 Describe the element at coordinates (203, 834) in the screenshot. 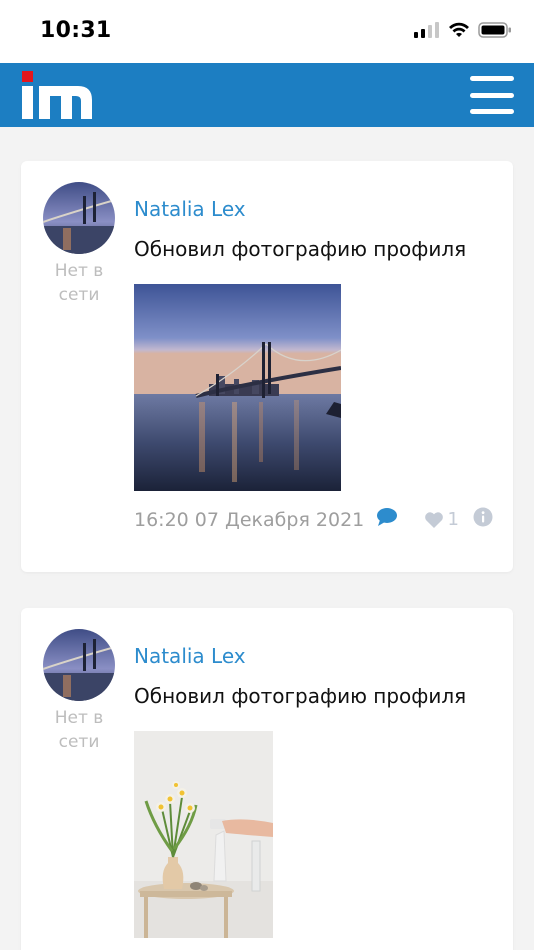

I see `post-photo-flowers` at that location.